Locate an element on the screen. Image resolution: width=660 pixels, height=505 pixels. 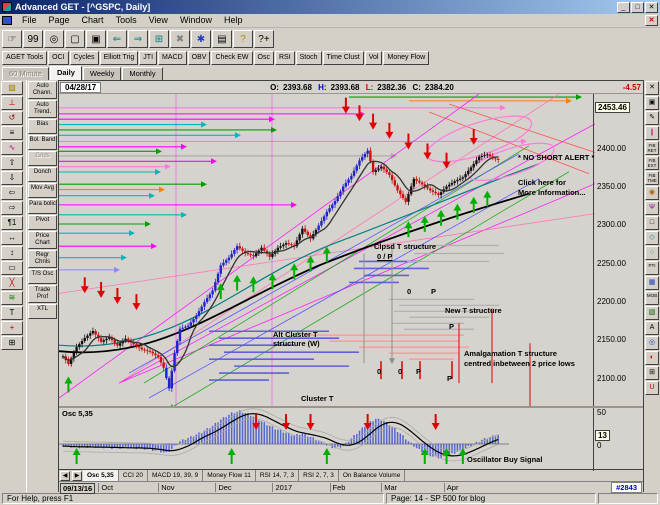
study-button-10: Regr Chnls is located at coordinates (42, 259).